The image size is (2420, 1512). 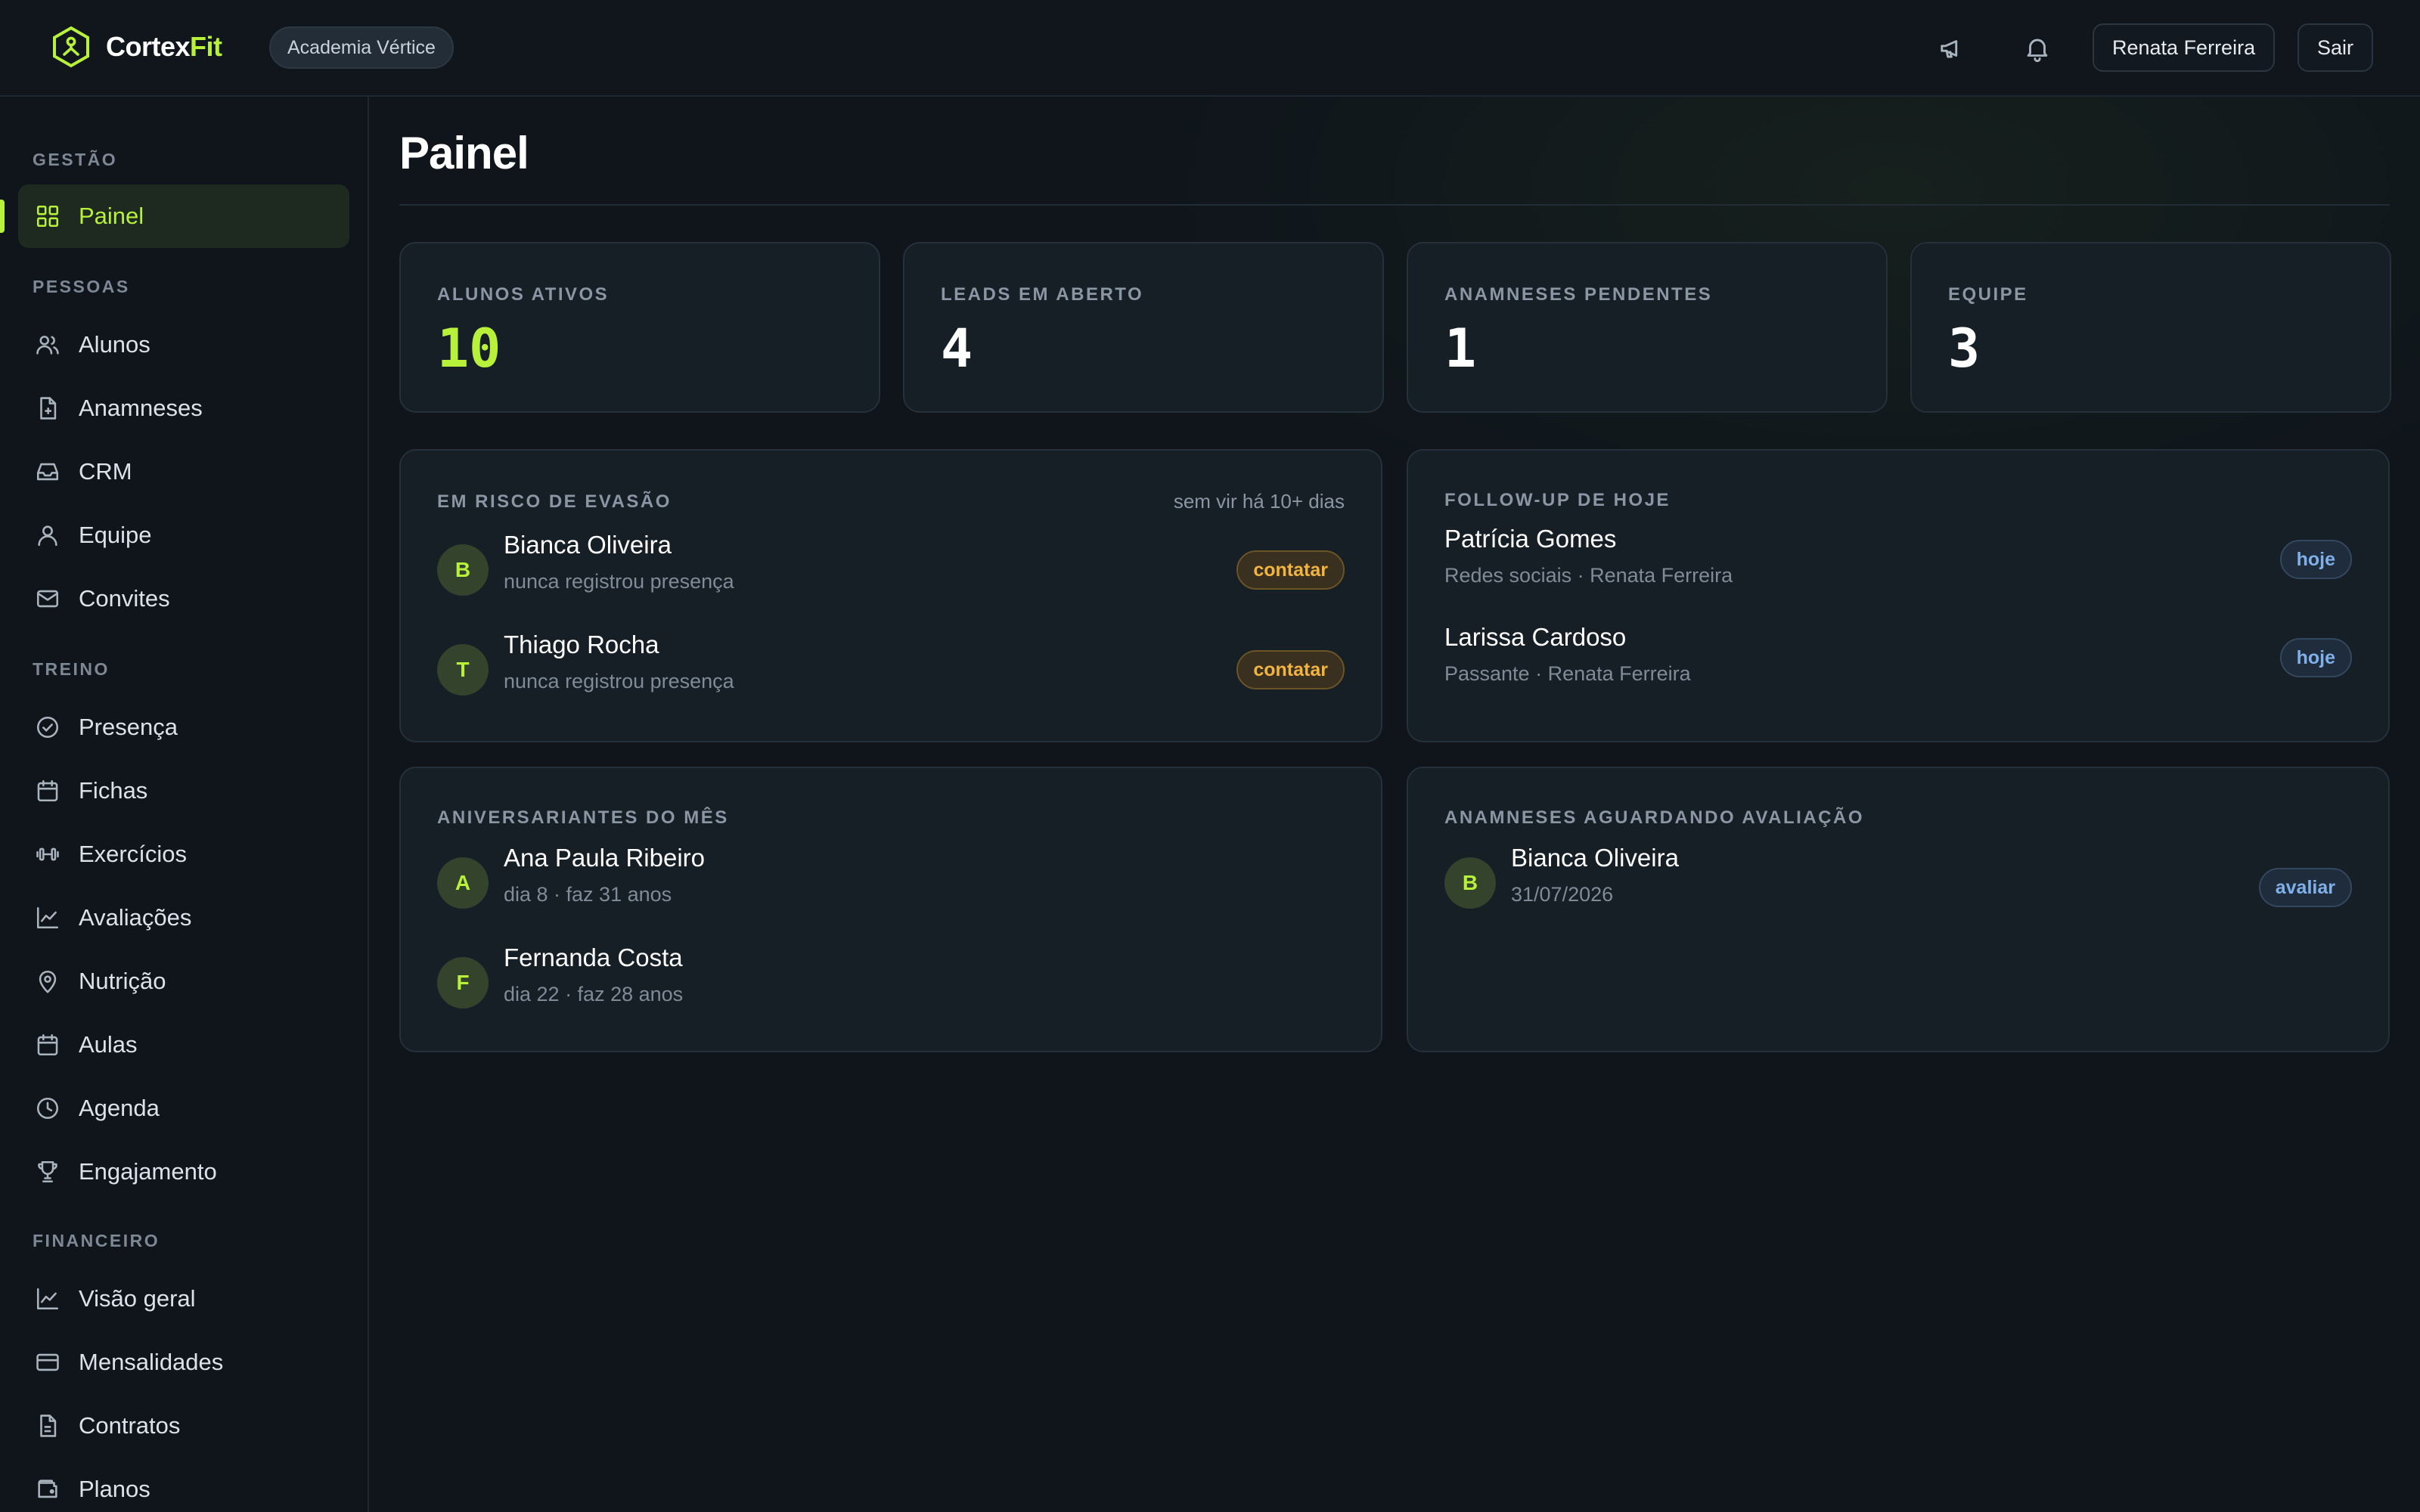 I want to click on trophy-icon, so click(x=47, y=1171).